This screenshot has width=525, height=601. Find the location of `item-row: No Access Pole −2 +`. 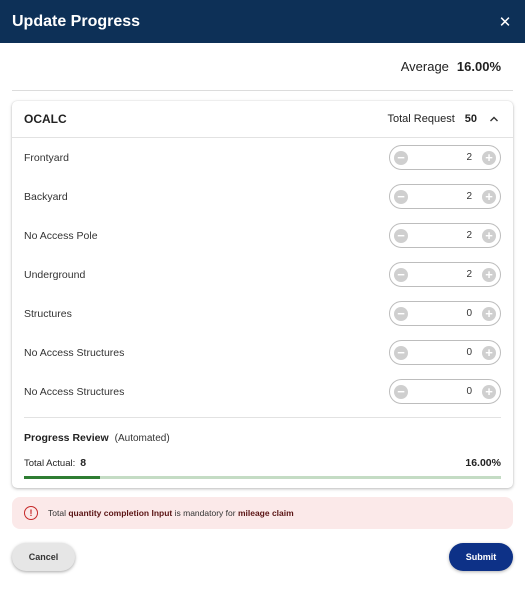

item-row: No Access Pole −2 + is located at coordinates (262, 235).